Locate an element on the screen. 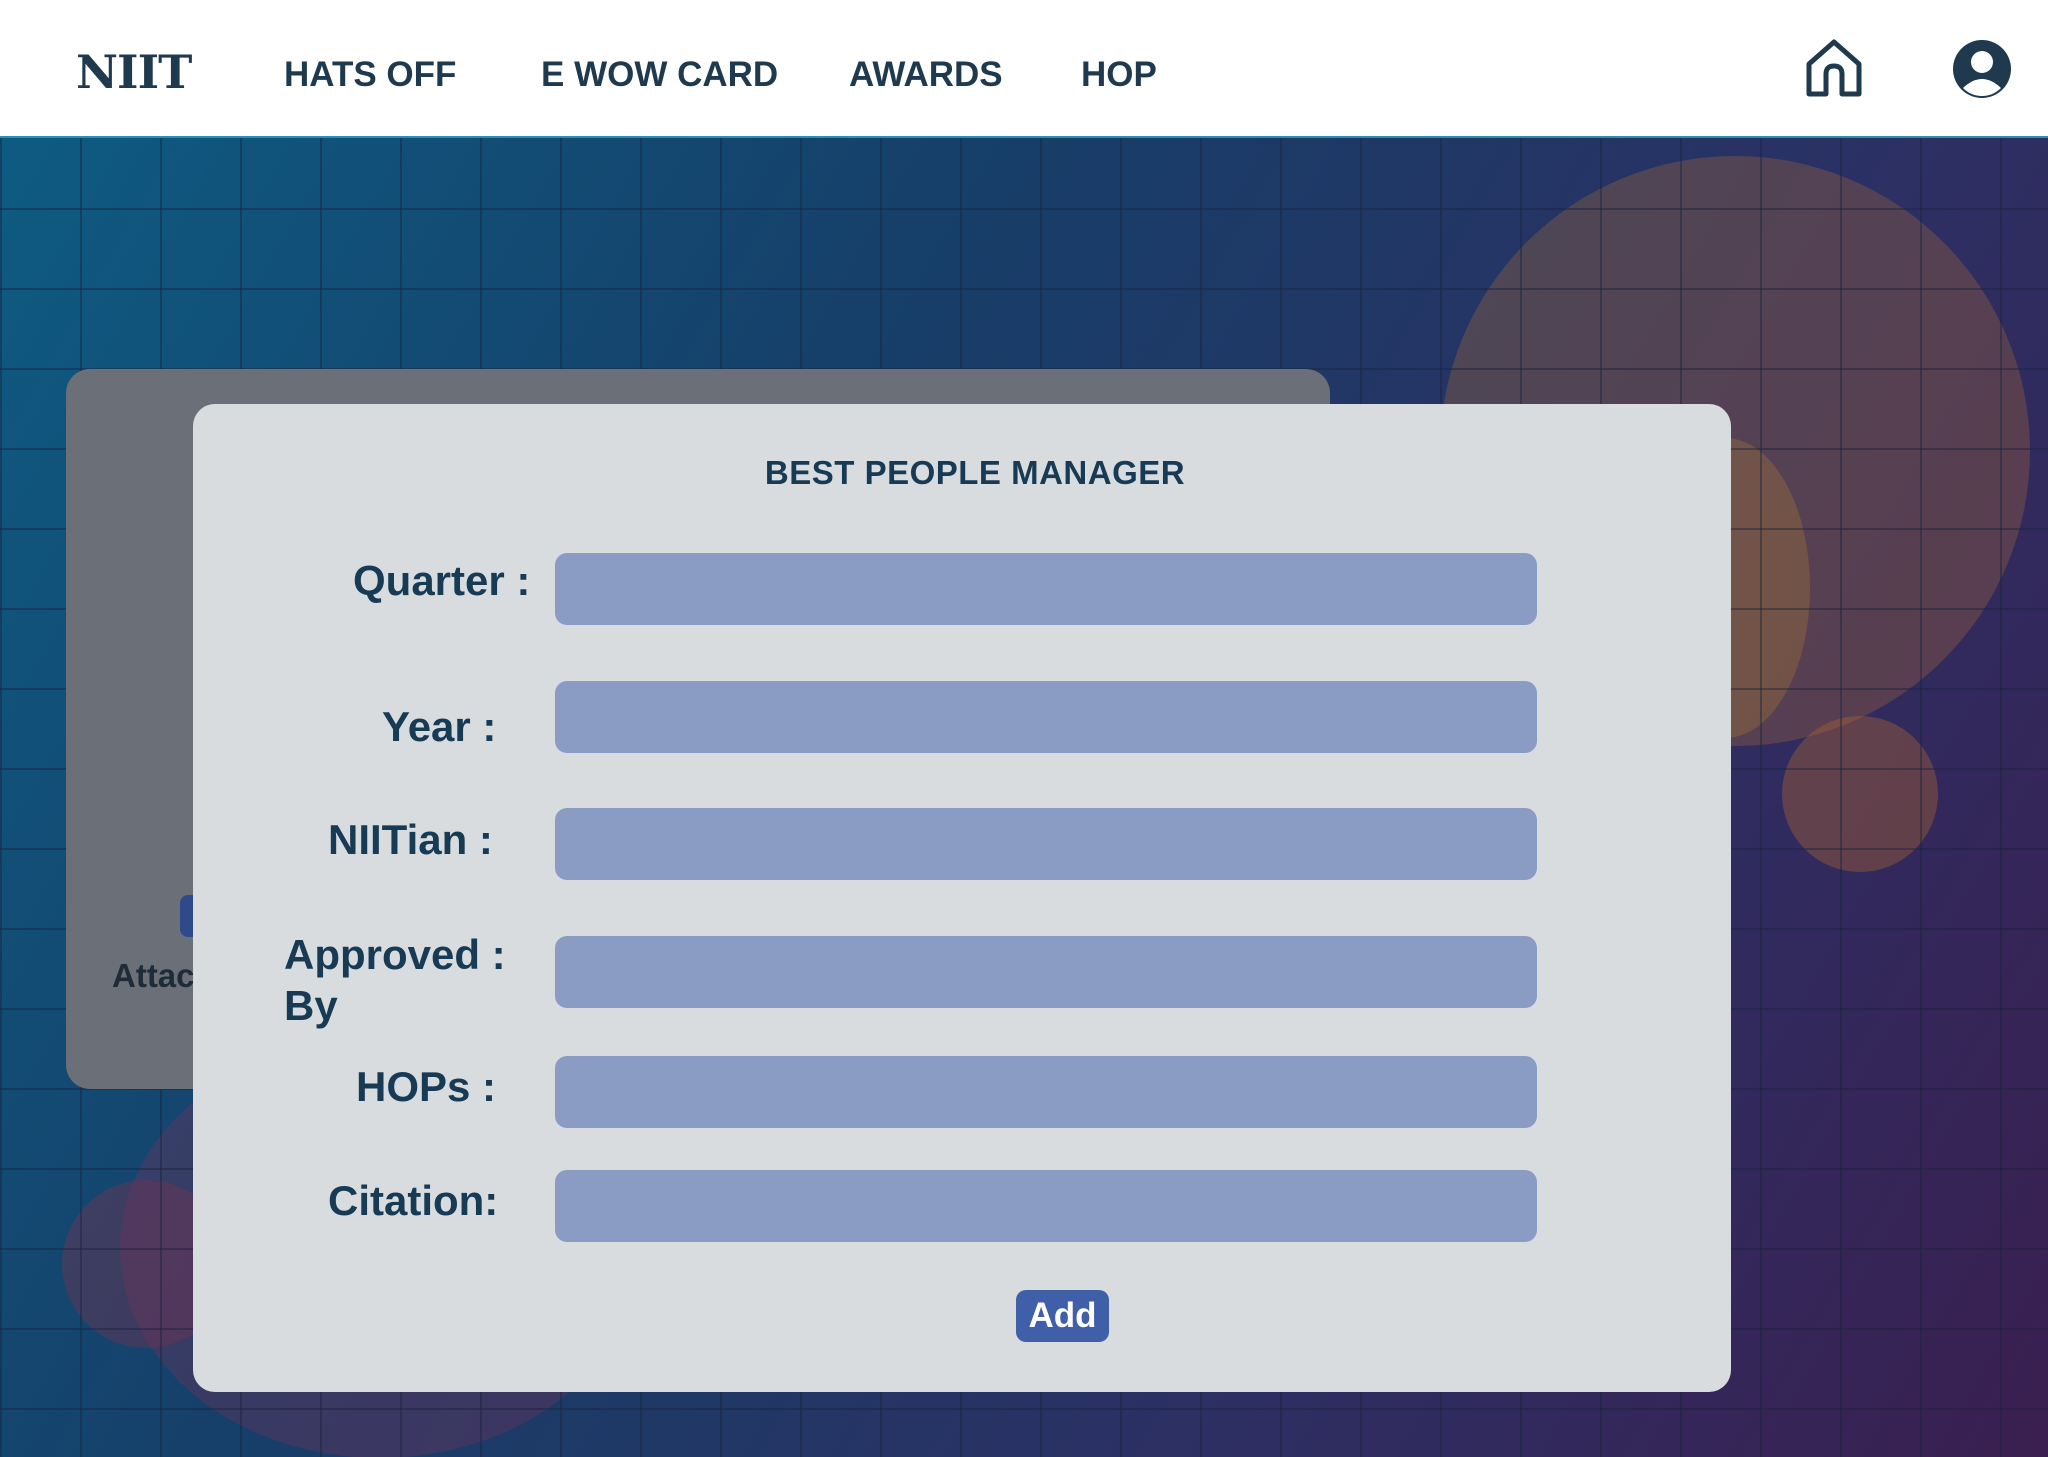 This screenshot has height=1457, width=2048. niitian-label: NIITian : is located at coordinates (410, 839).